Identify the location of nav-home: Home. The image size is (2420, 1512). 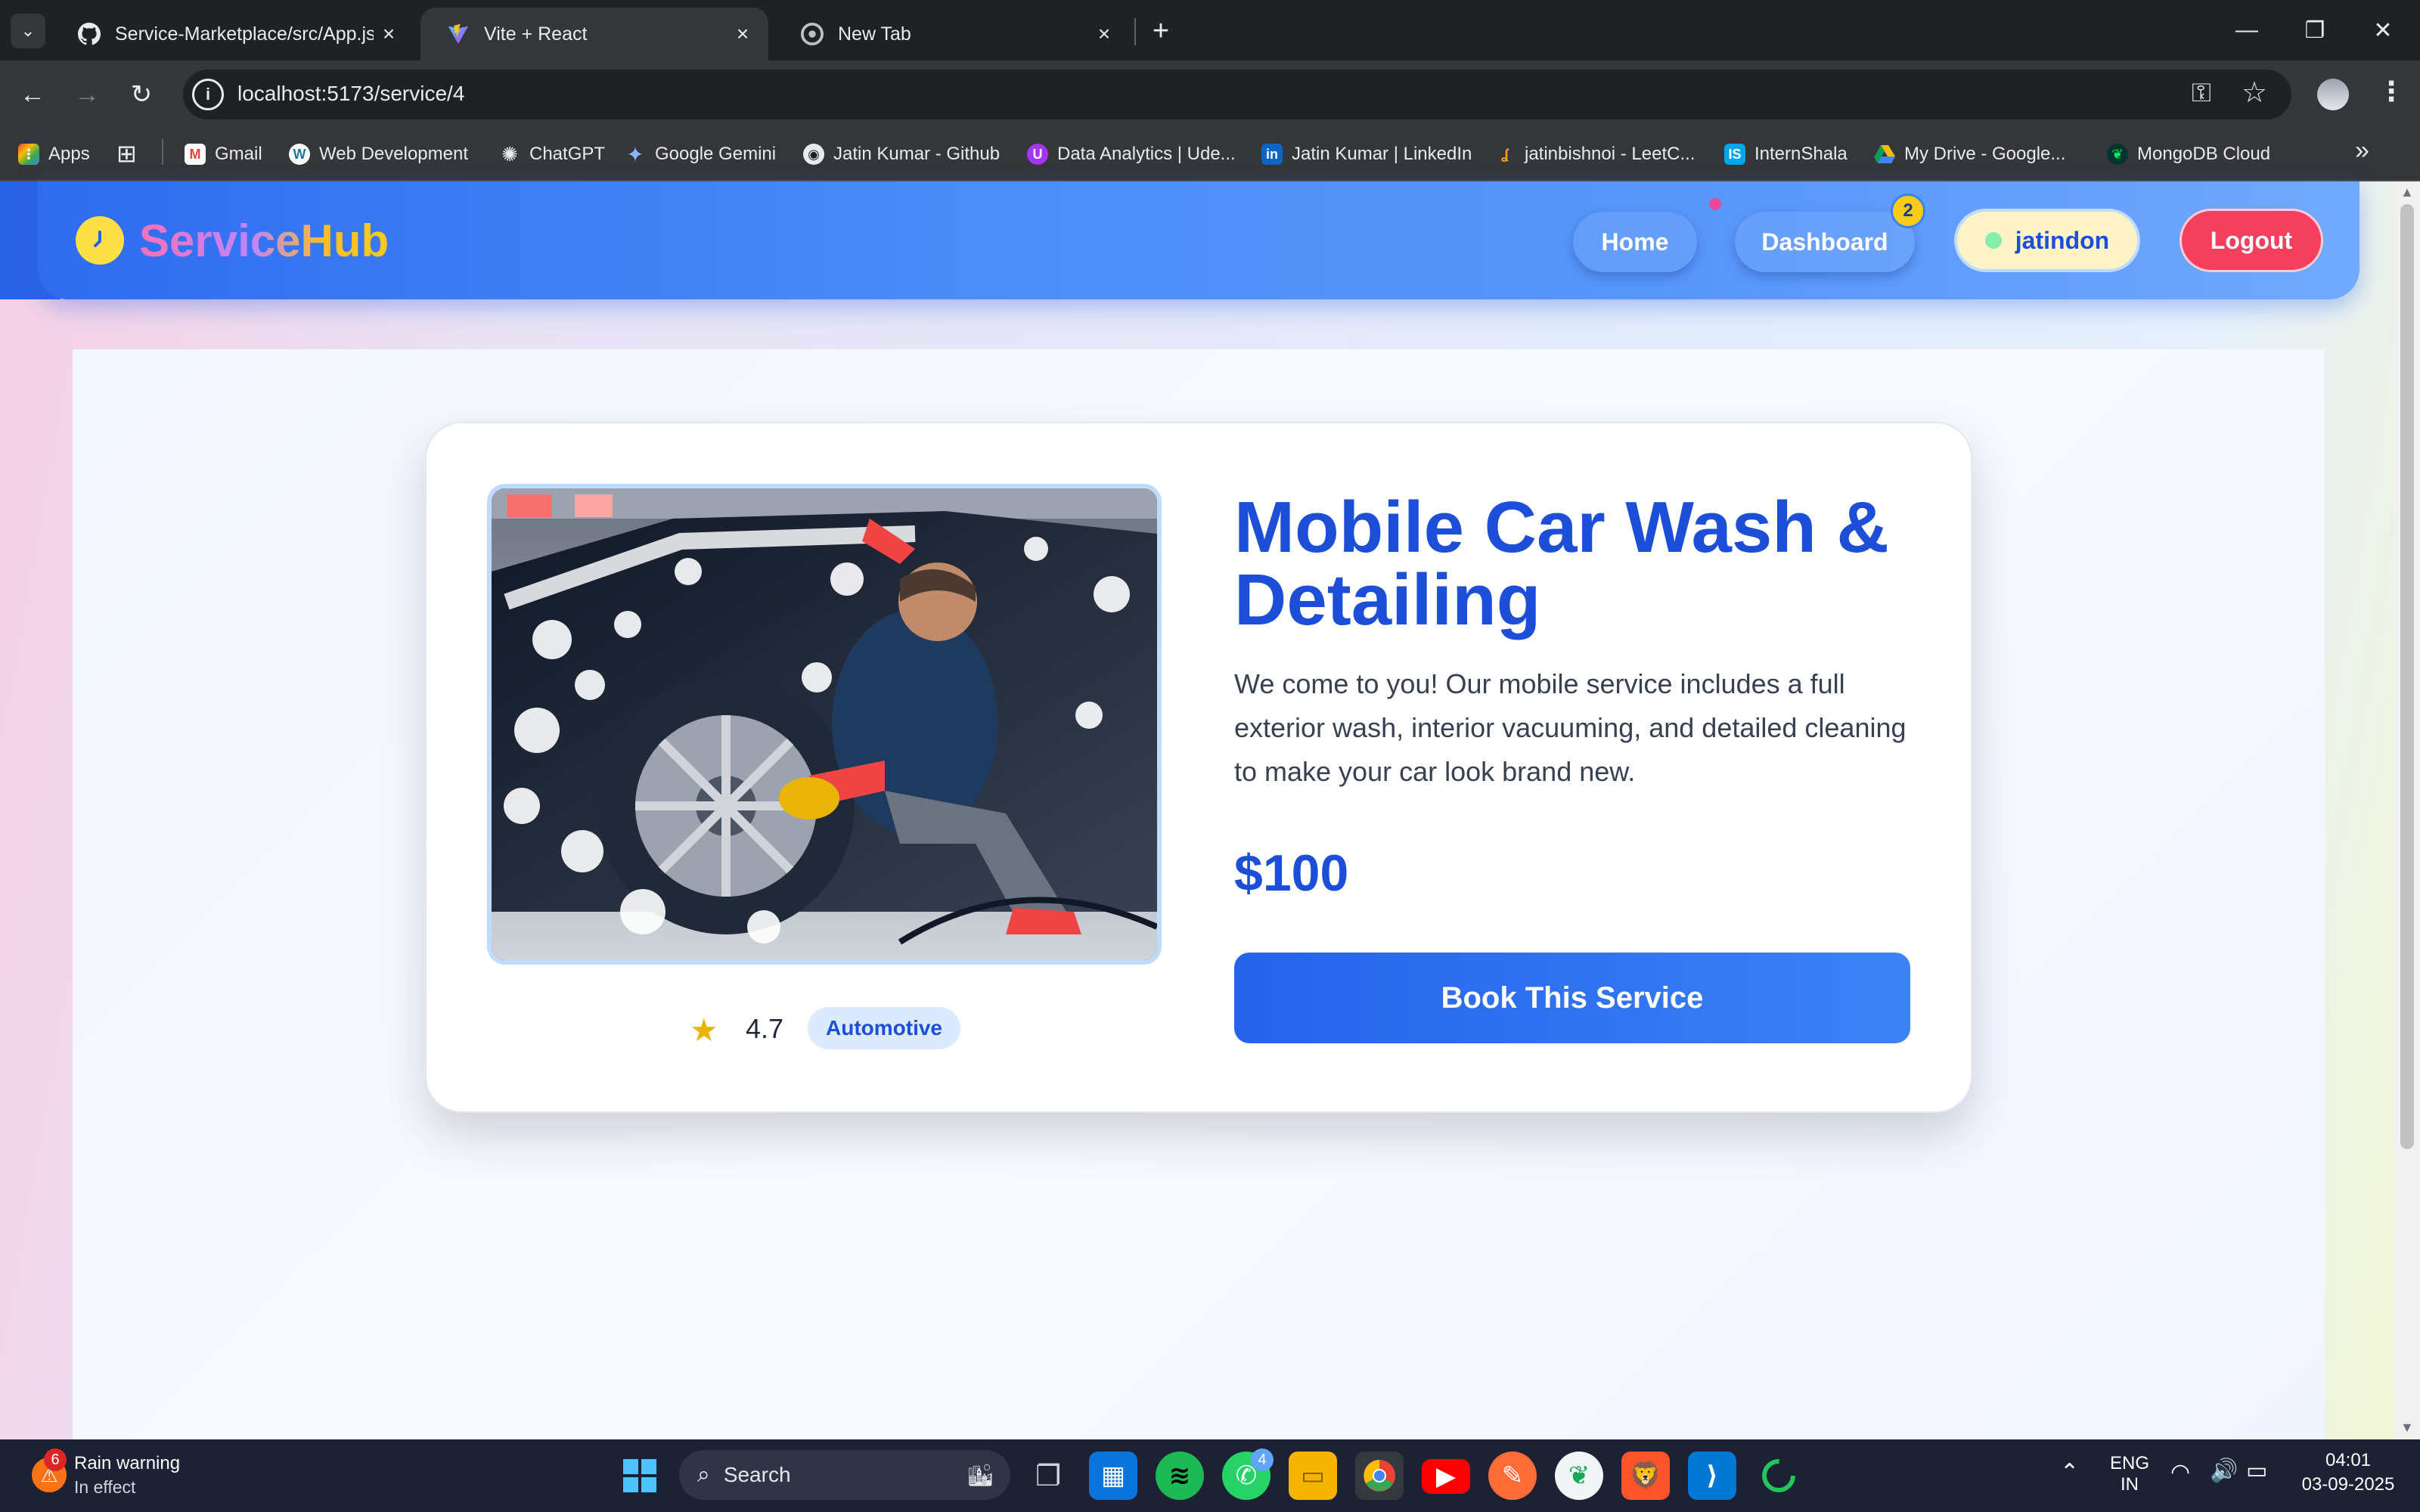
(1635, 242).